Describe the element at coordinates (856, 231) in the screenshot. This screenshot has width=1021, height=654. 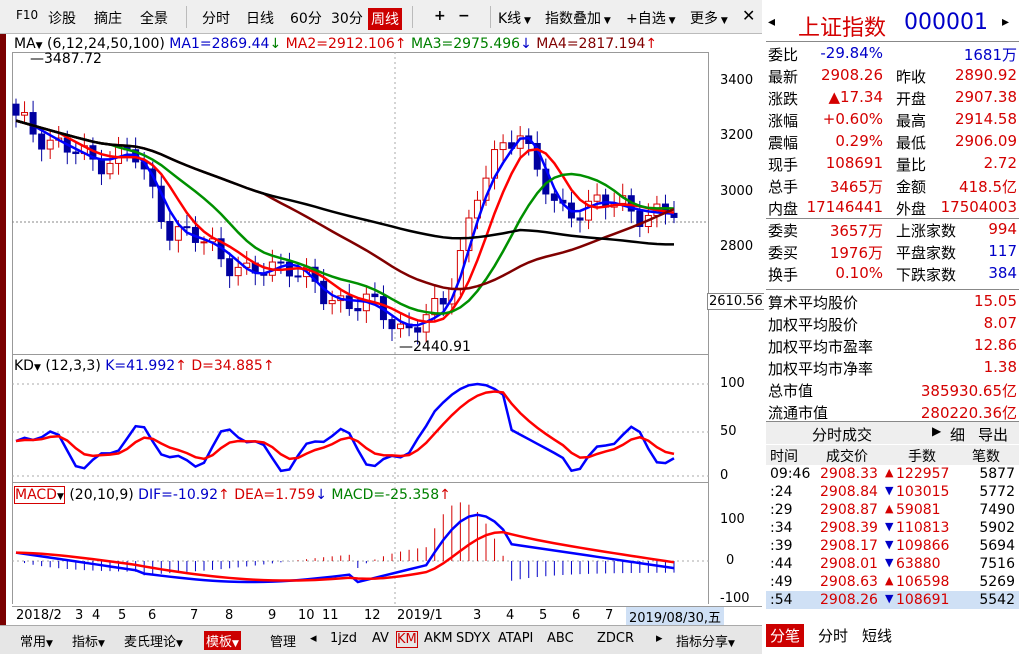
I see `quote-value: 3657万` at that location.